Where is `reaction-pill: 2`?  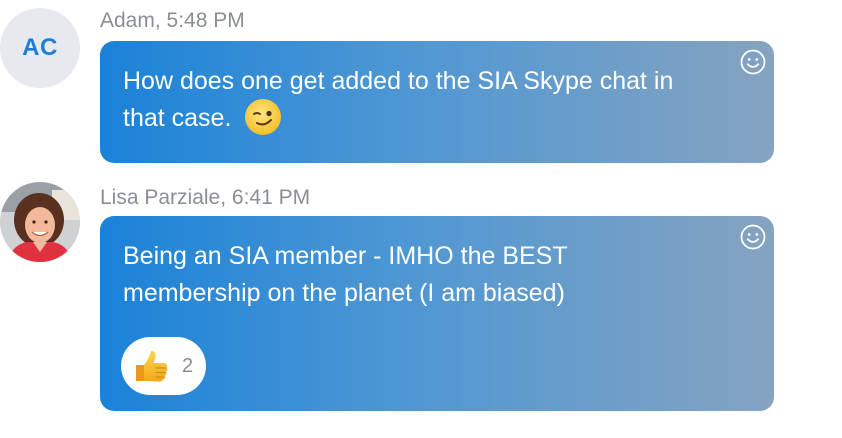 reaction-pill: 2 is located at coordinates (163, 366).